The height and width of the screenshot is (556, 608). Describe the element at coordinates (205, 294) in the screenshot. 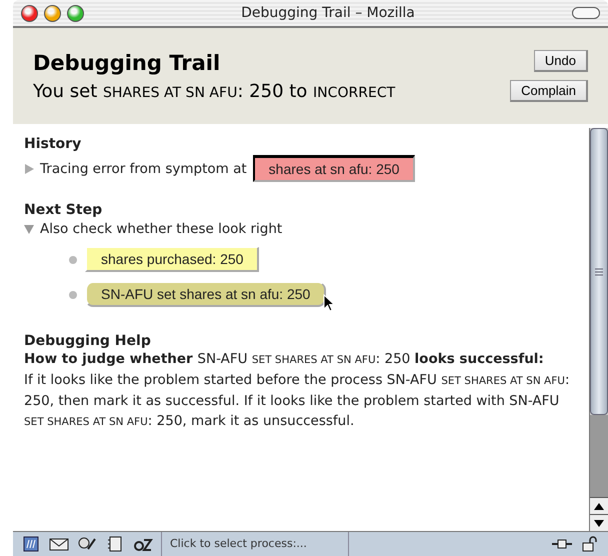

I see `process-chip: SN-AFU set shares at sn afu: 250` at that location.